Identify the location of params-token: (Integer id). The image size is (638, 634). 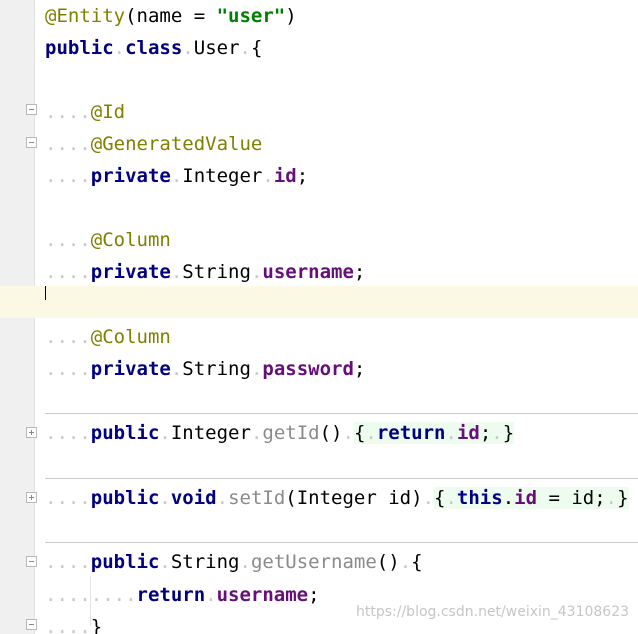
(354, 498).